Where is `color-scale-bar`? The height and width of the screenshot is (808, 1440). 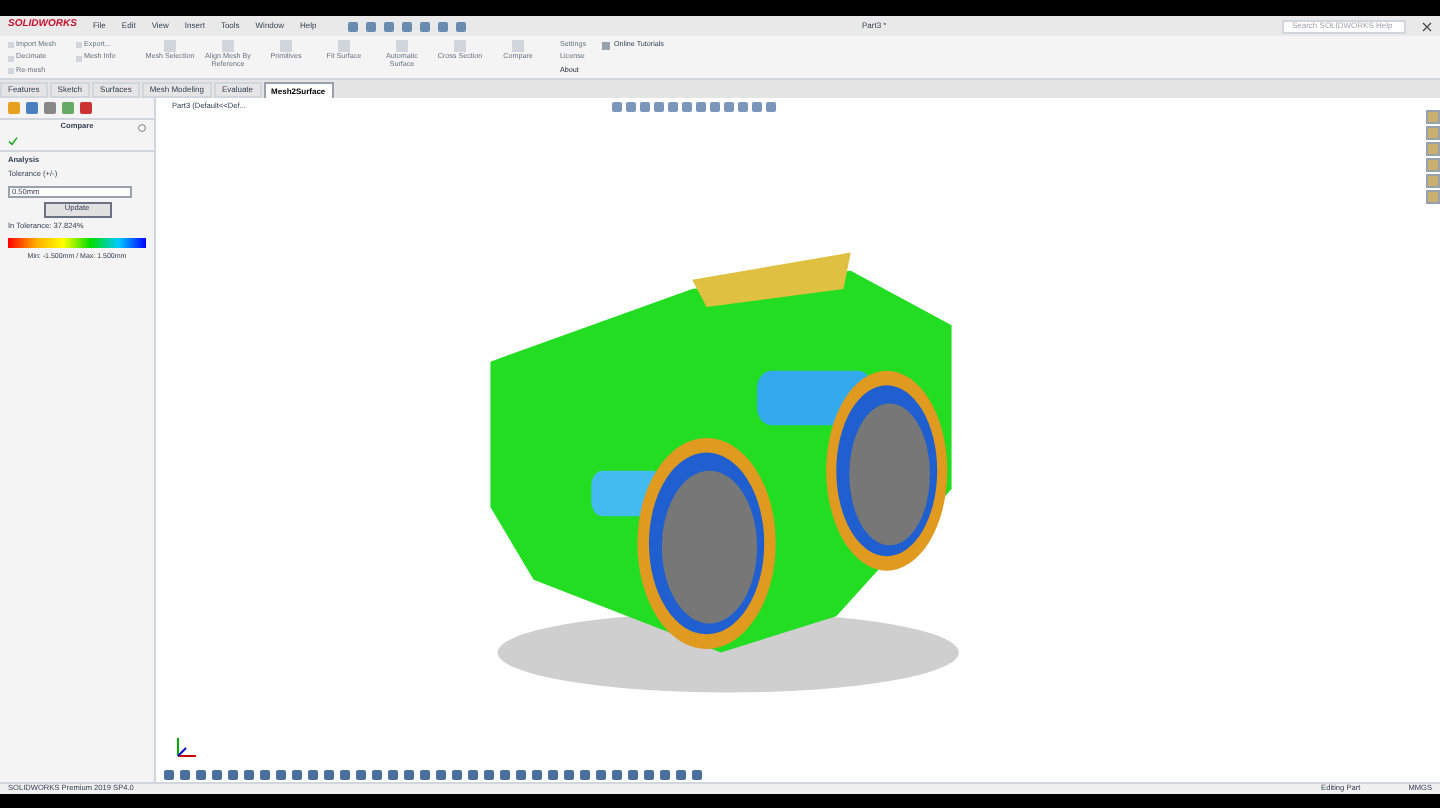
color-scale-bar is located at coordinates (77, 242).